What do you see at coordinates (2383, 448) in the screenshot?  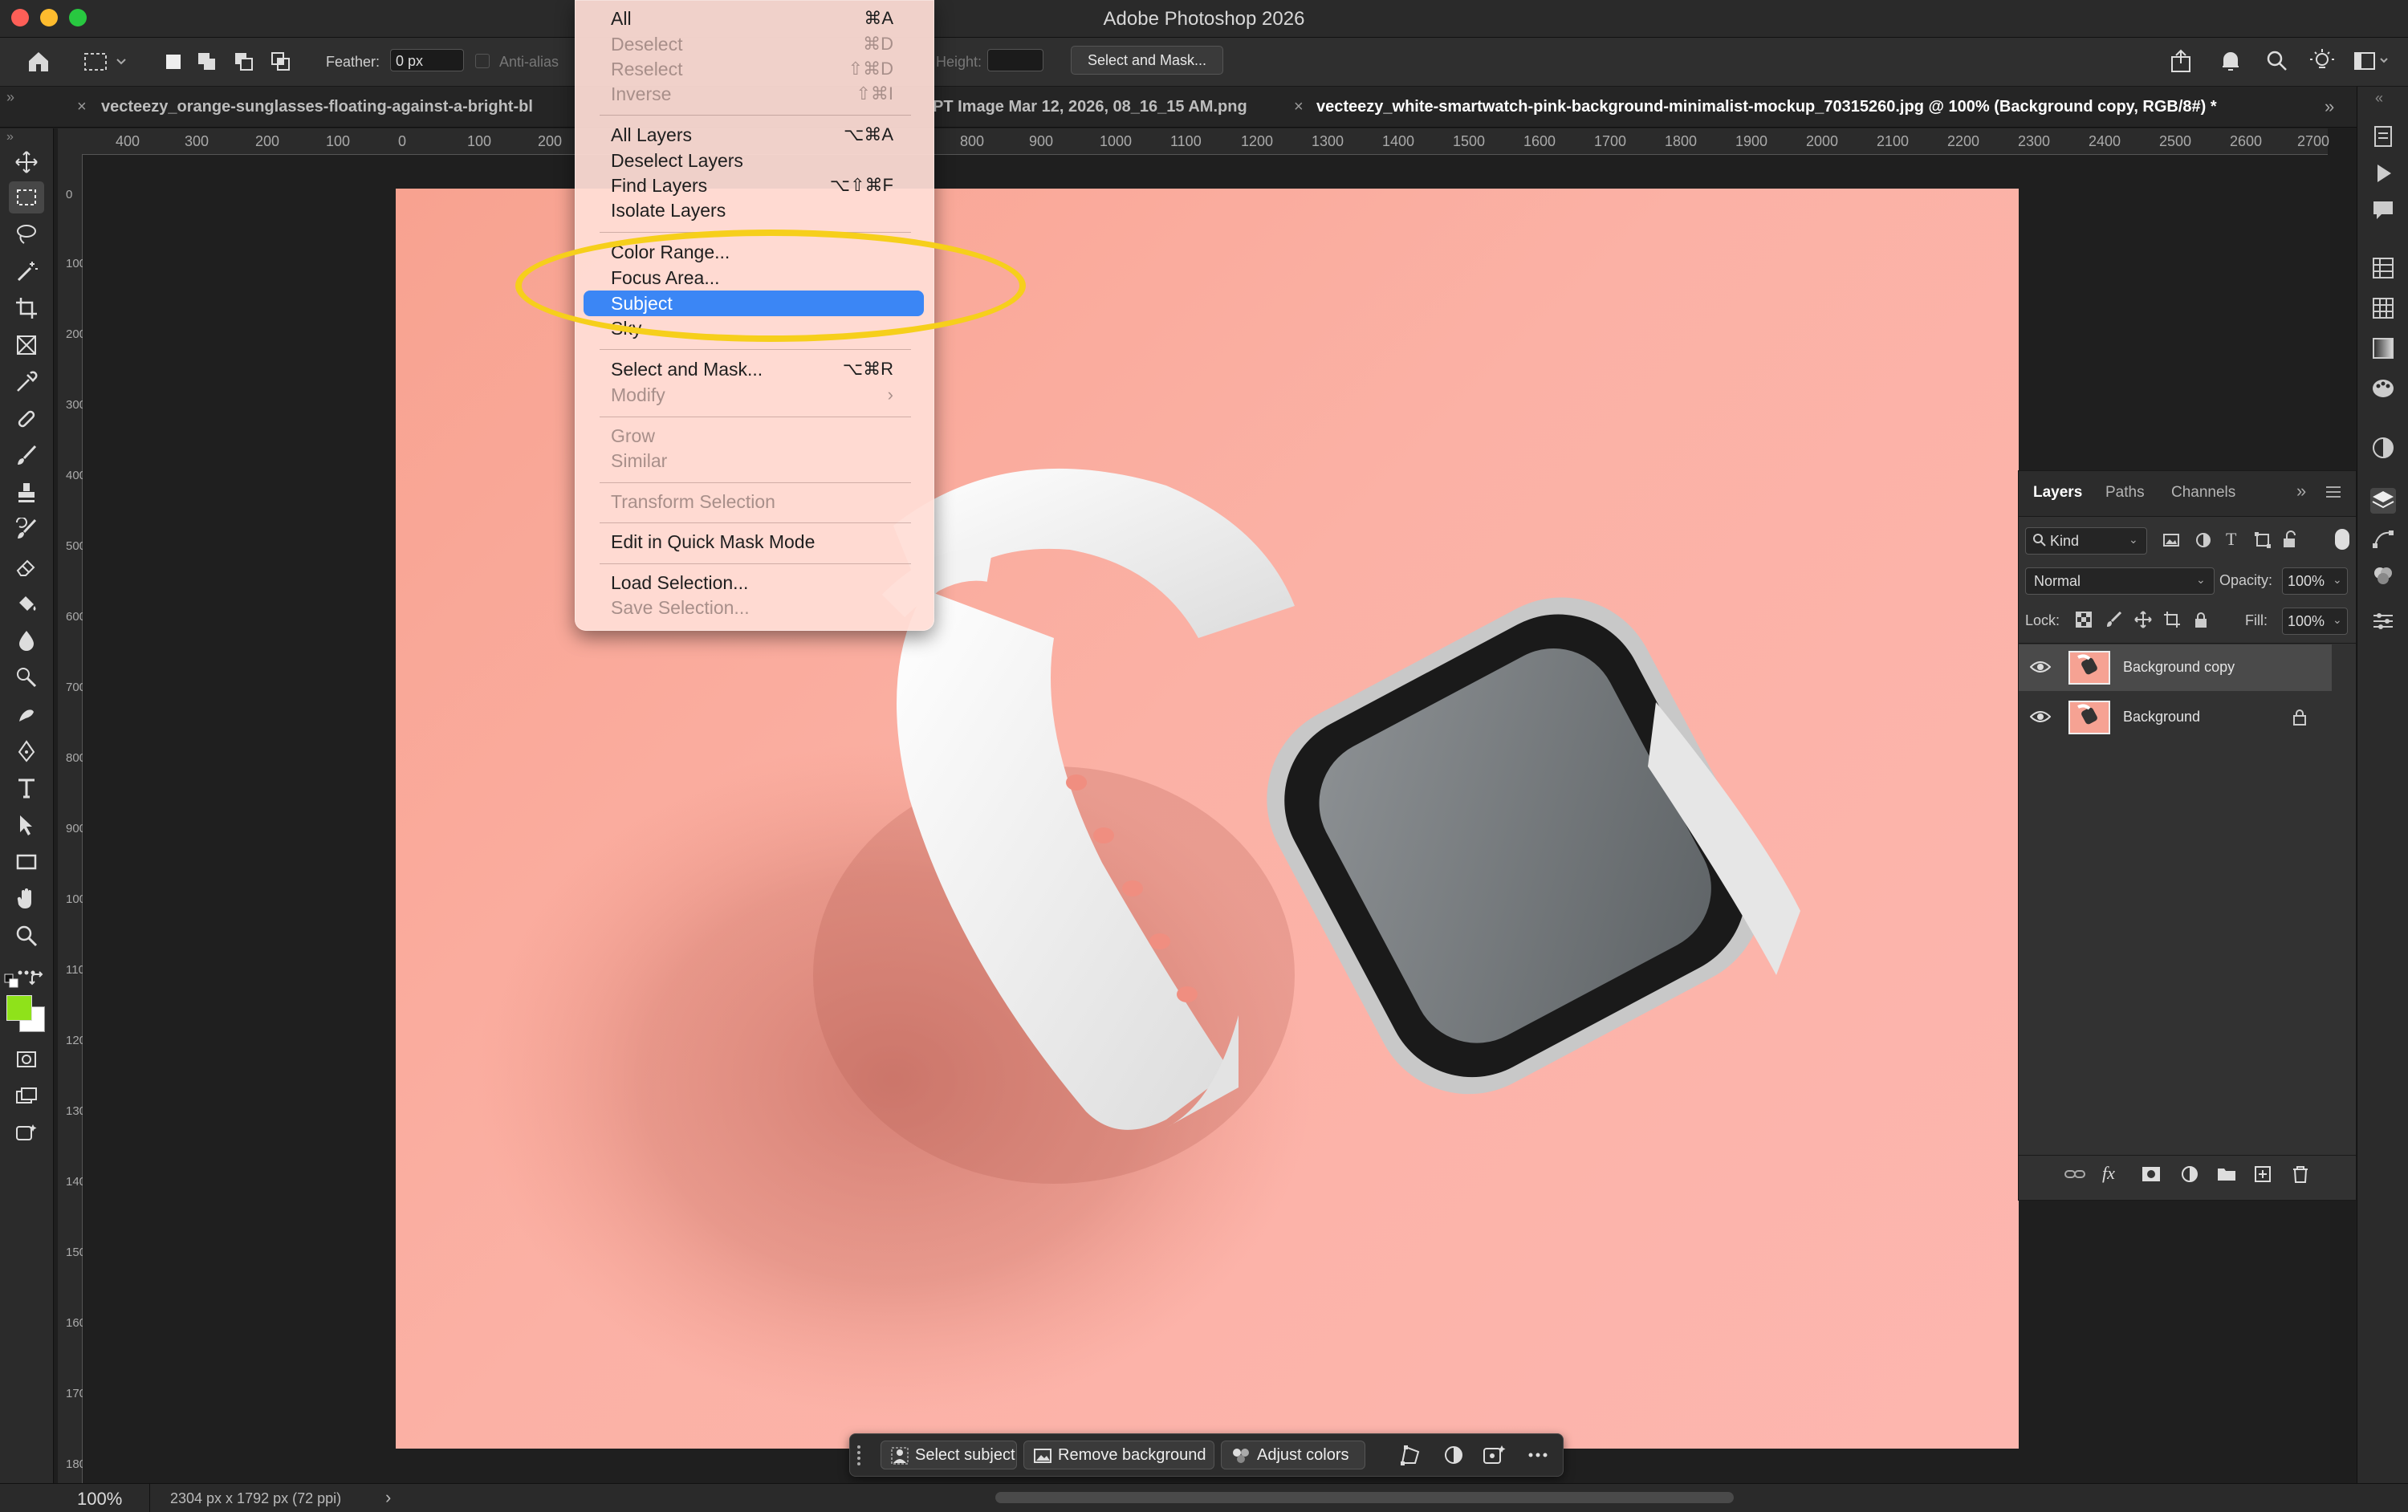 I see `adjustments-panel-icon` at bounding box center [2383, 448].